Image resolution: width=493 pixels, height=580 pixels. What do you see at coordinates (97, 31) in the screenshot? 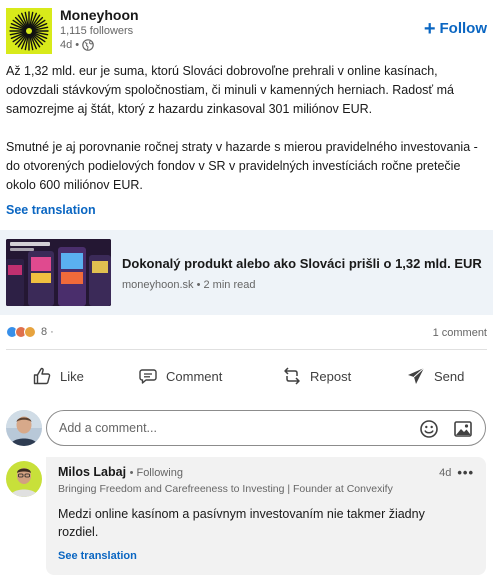
I see `follower-count: 1,115 followers` at bounding box center [97, 31].